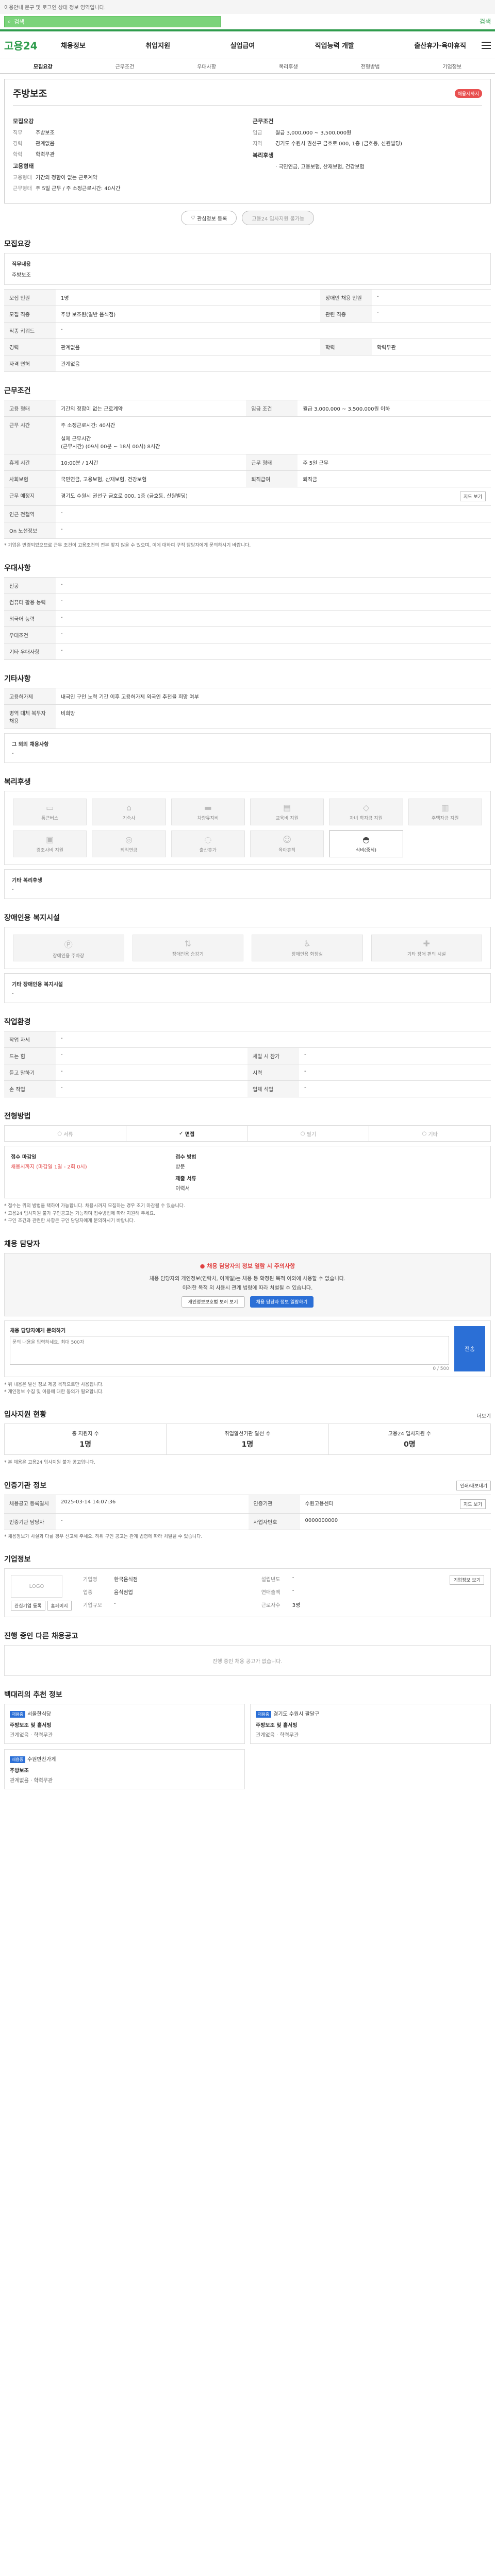 This screenshot has width=495, height=2576. I want to click on send-button: 전송, so click(470, 1348).